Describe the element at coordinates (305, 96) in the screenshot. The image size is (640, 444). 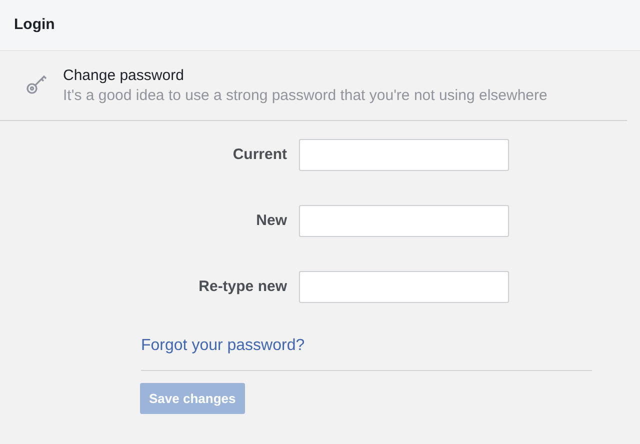
I see `section-description: It's a good idea to use a strong password that you're not using elsewhere` at that location.